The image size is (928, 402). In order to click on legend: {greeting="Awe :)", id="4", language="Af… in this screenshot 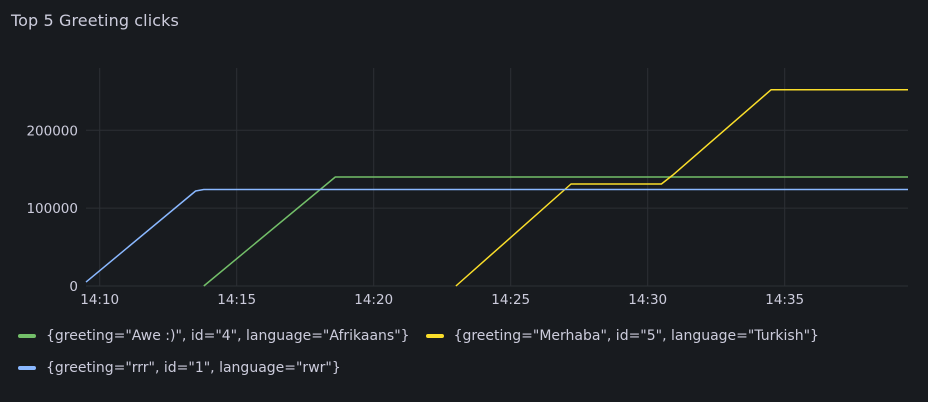, I will do `click(468, 352)`.